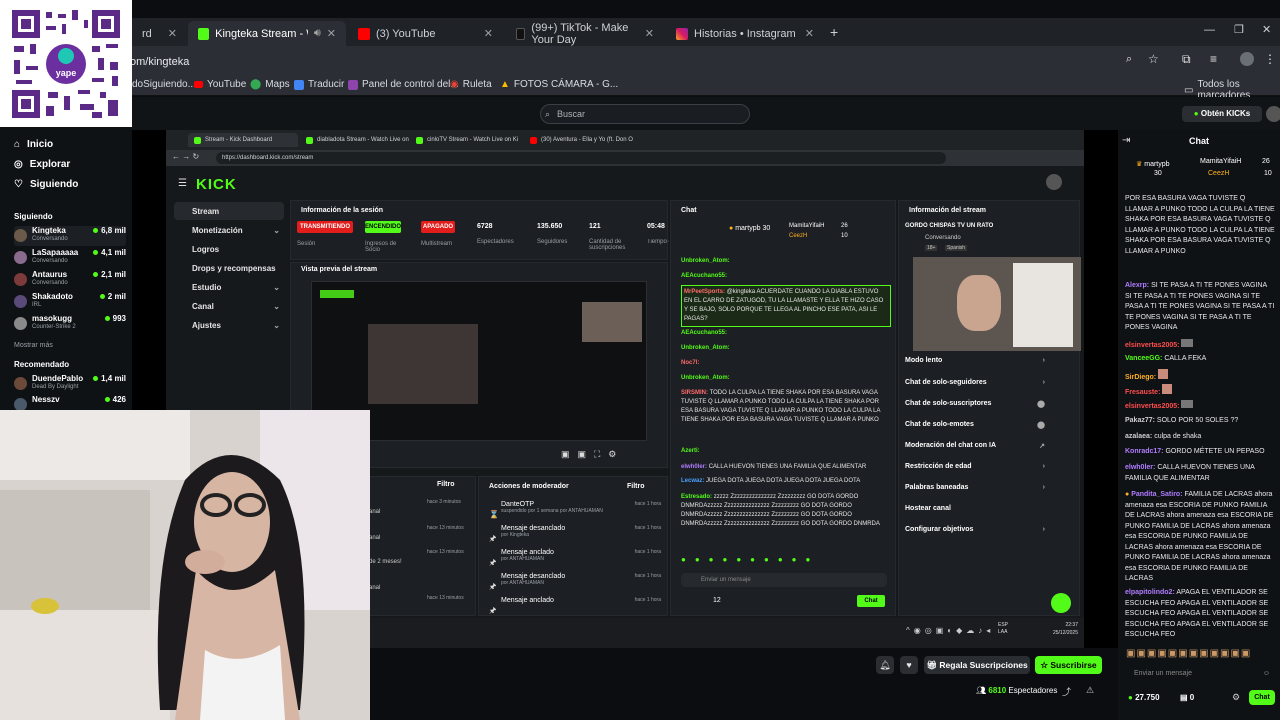  I want to click on qr-code-overlay: yape, so click(66, 63).